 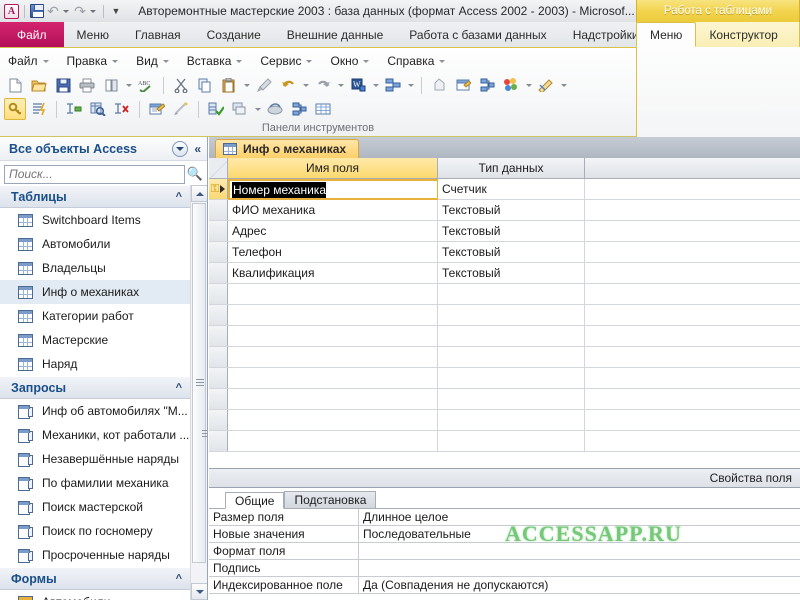 What do you see at coordinates (195, 174) in the screenshot?
I see `search-icon: 🔍` at bounding box center [195, 174].